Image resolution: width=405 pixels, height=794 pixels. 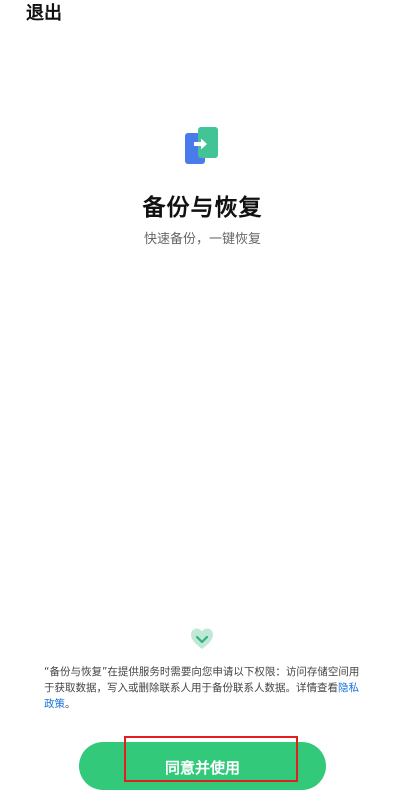 I want to click on page-title: 备份与恢复, so click(x=202, y=208).